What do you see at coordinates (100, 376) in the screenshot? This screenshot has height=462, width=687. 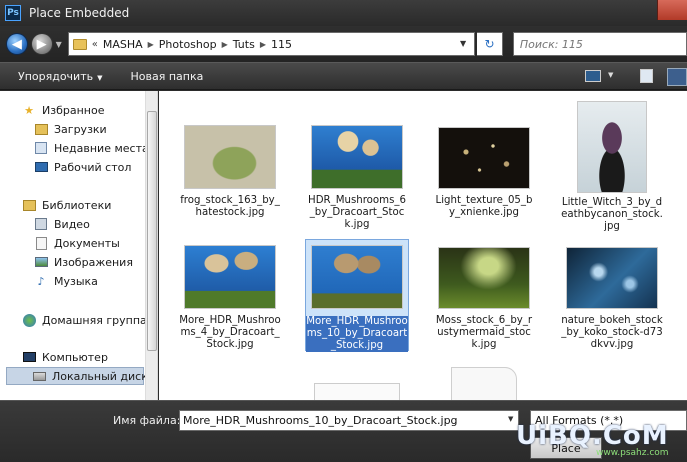 I see `sidebar-item-label: Локальный диск` at bounding box center [100, 376].